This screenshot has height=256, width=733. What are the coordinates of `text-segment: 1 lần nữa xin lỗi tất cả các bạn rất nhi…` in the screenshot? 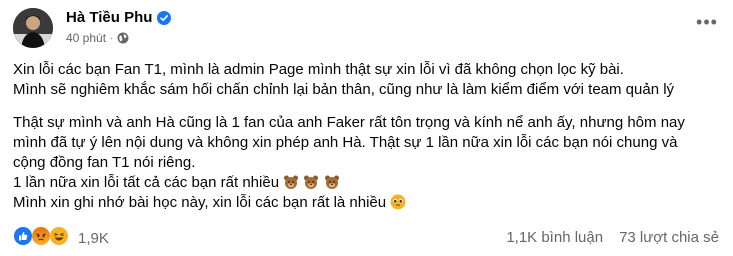 It's located at (146, 182).